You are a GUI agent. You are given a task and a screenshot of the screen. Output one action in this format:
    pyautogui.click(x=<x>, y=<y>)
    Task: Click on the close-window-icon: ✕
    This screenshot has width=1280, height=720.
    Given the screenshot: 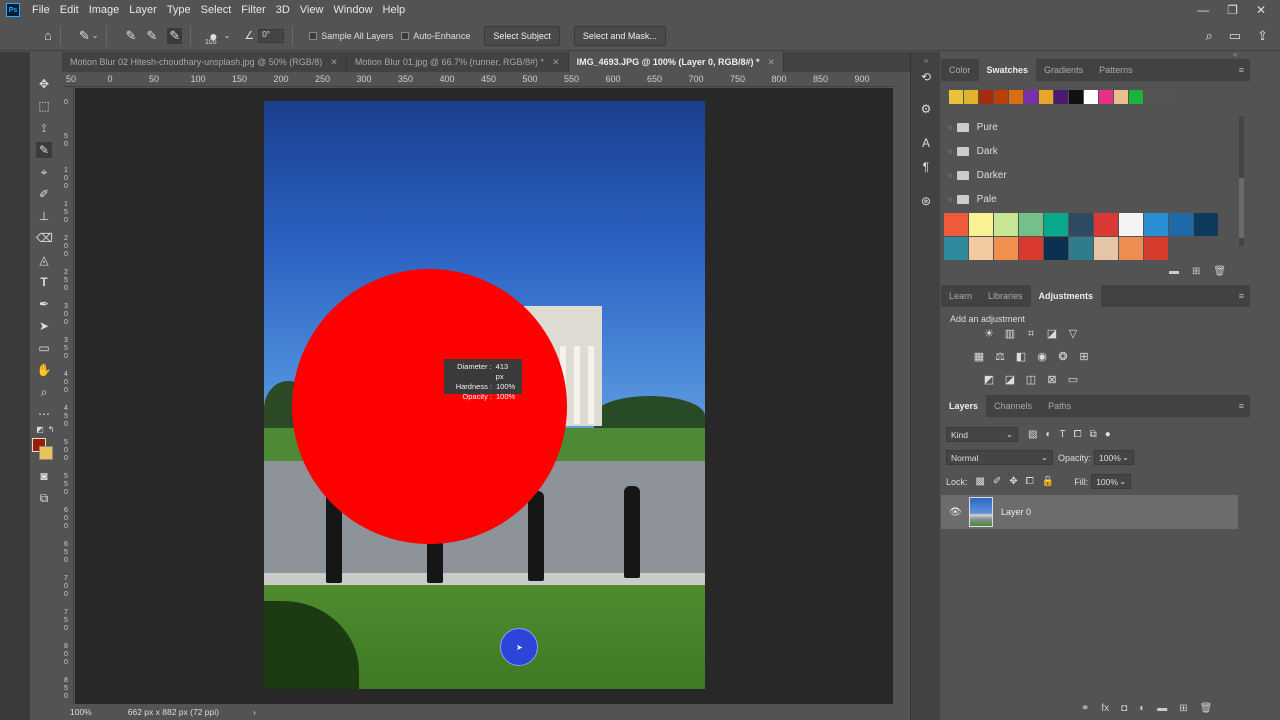 What is the action you would take?
    pyautogui.click(x=1261, y=10)
    